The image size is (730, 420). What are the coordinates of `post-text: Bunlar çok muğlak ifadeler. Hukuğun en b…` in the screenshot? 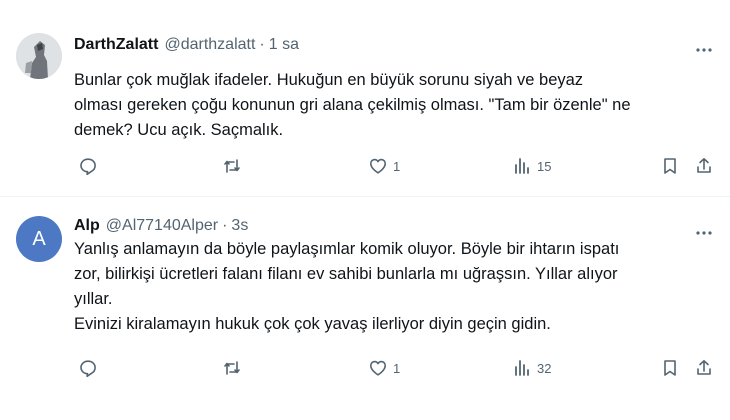 It's located at (352, 105).